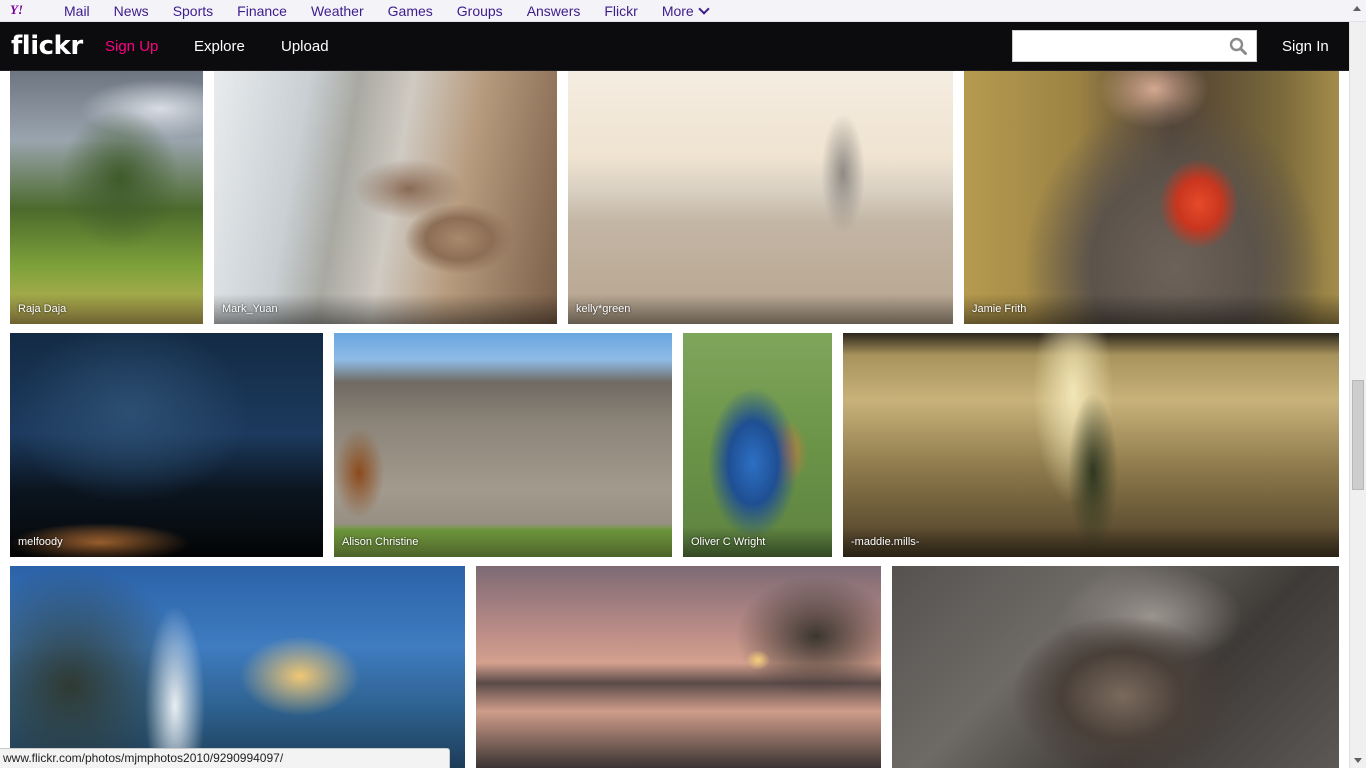 The width and height of the screenshot is (1366, 768). I want to click on yahoo-nav-weather: Weather, so click(337, 11).